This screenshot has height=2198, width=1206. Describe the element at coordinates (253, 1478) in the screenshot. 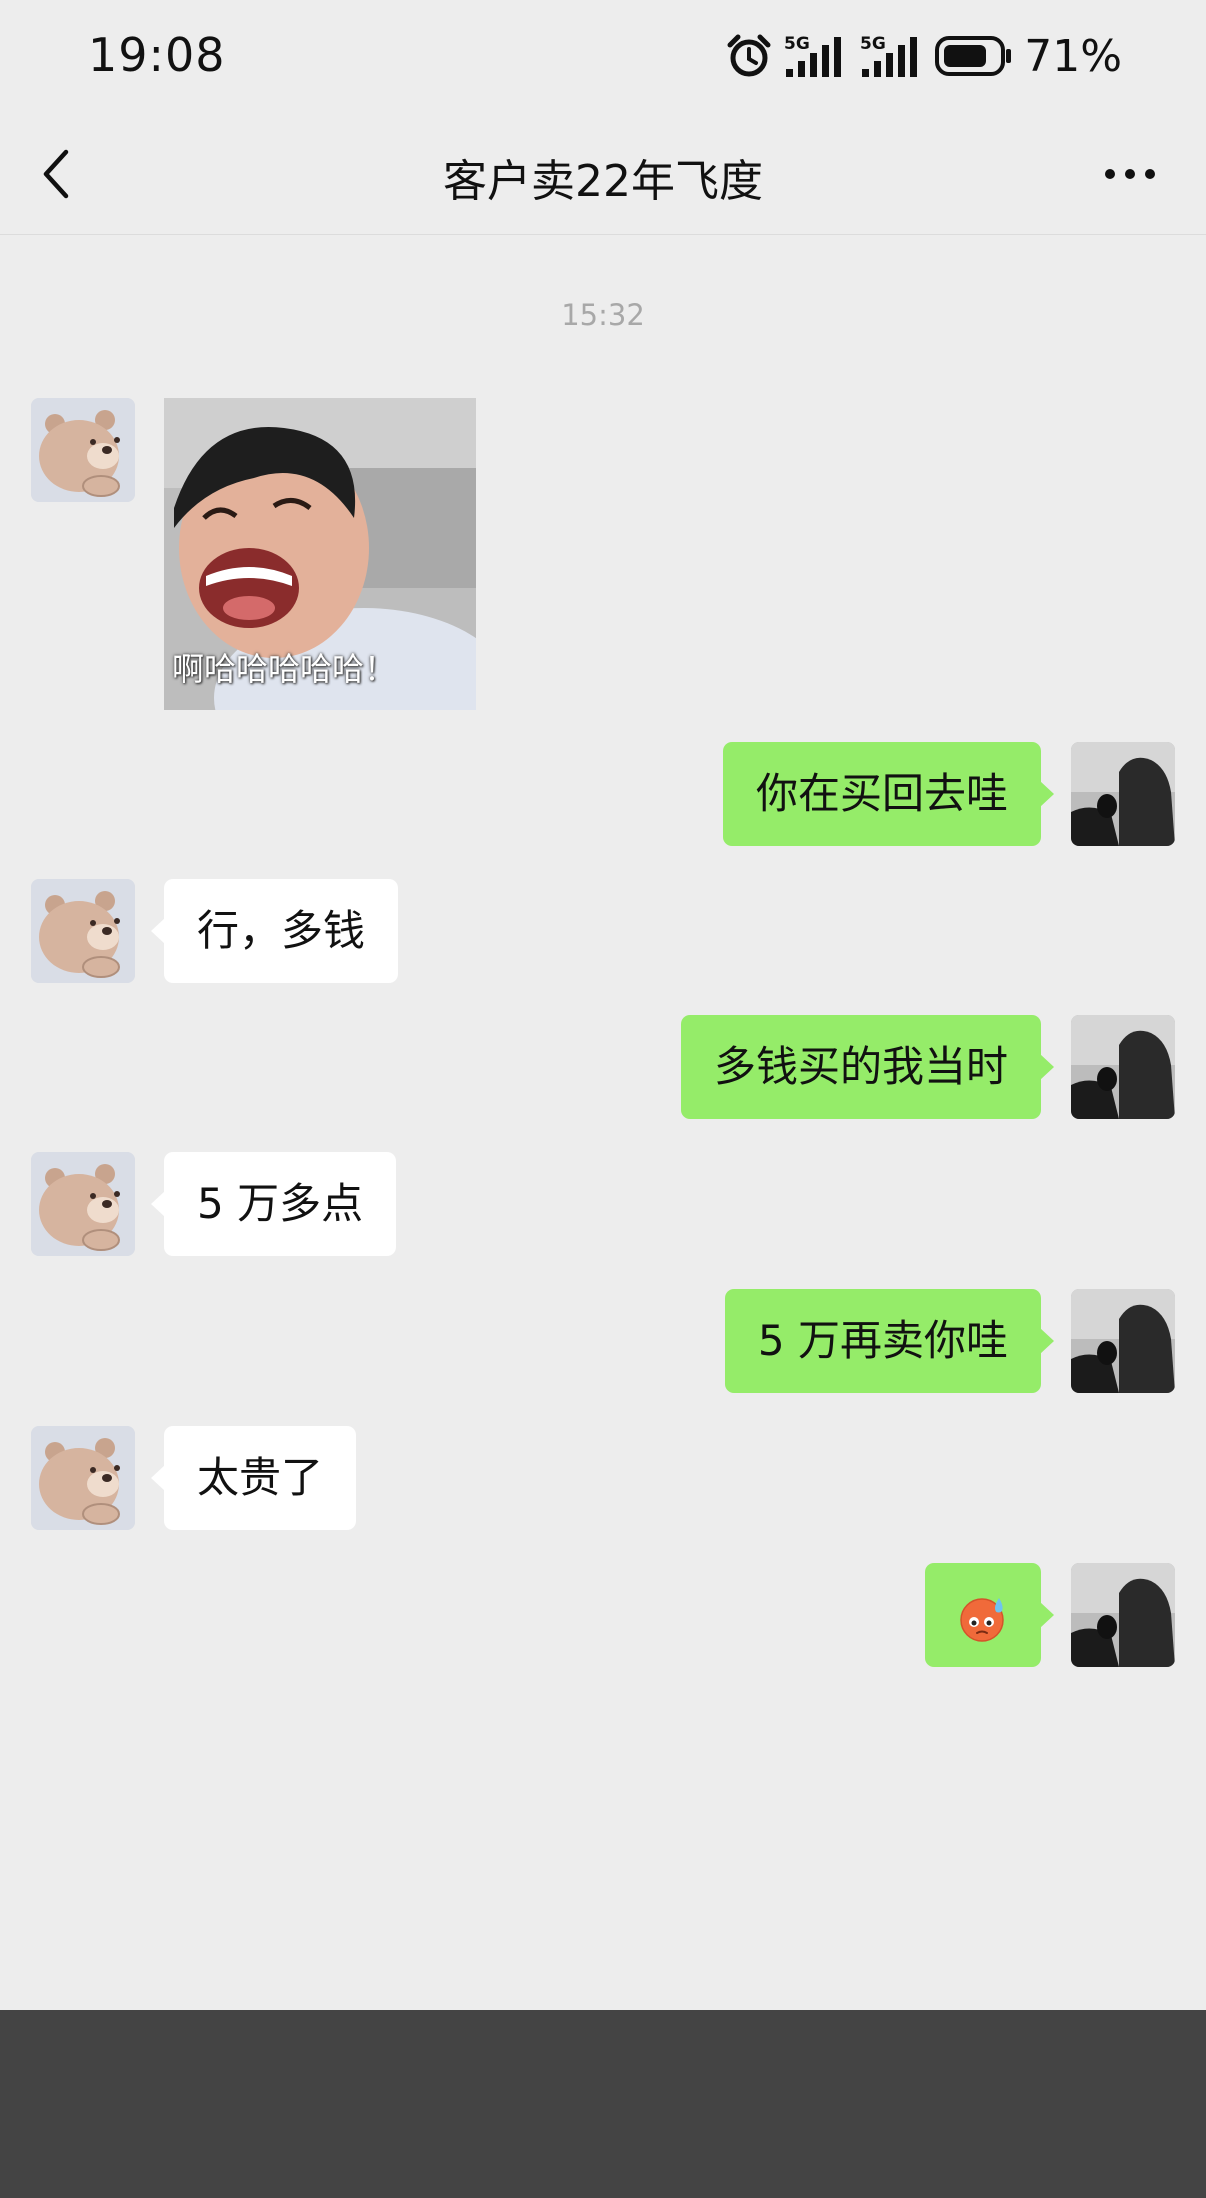

I see `message-bubble-incoming: 太贵了` at that location.